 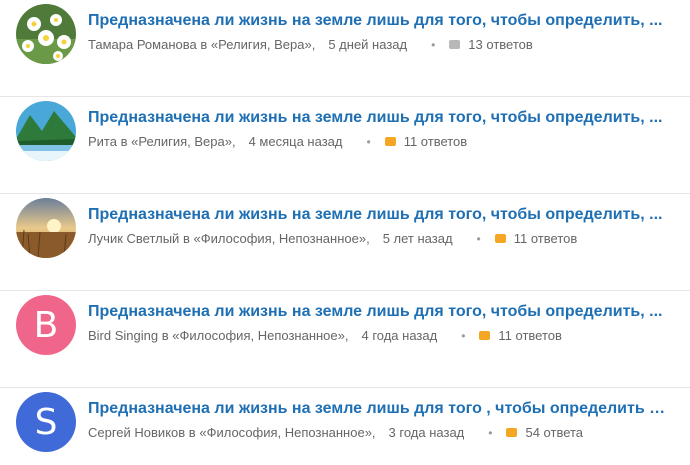 I want to click on question-age: 5 дней назад, so click(x=368, y=44).